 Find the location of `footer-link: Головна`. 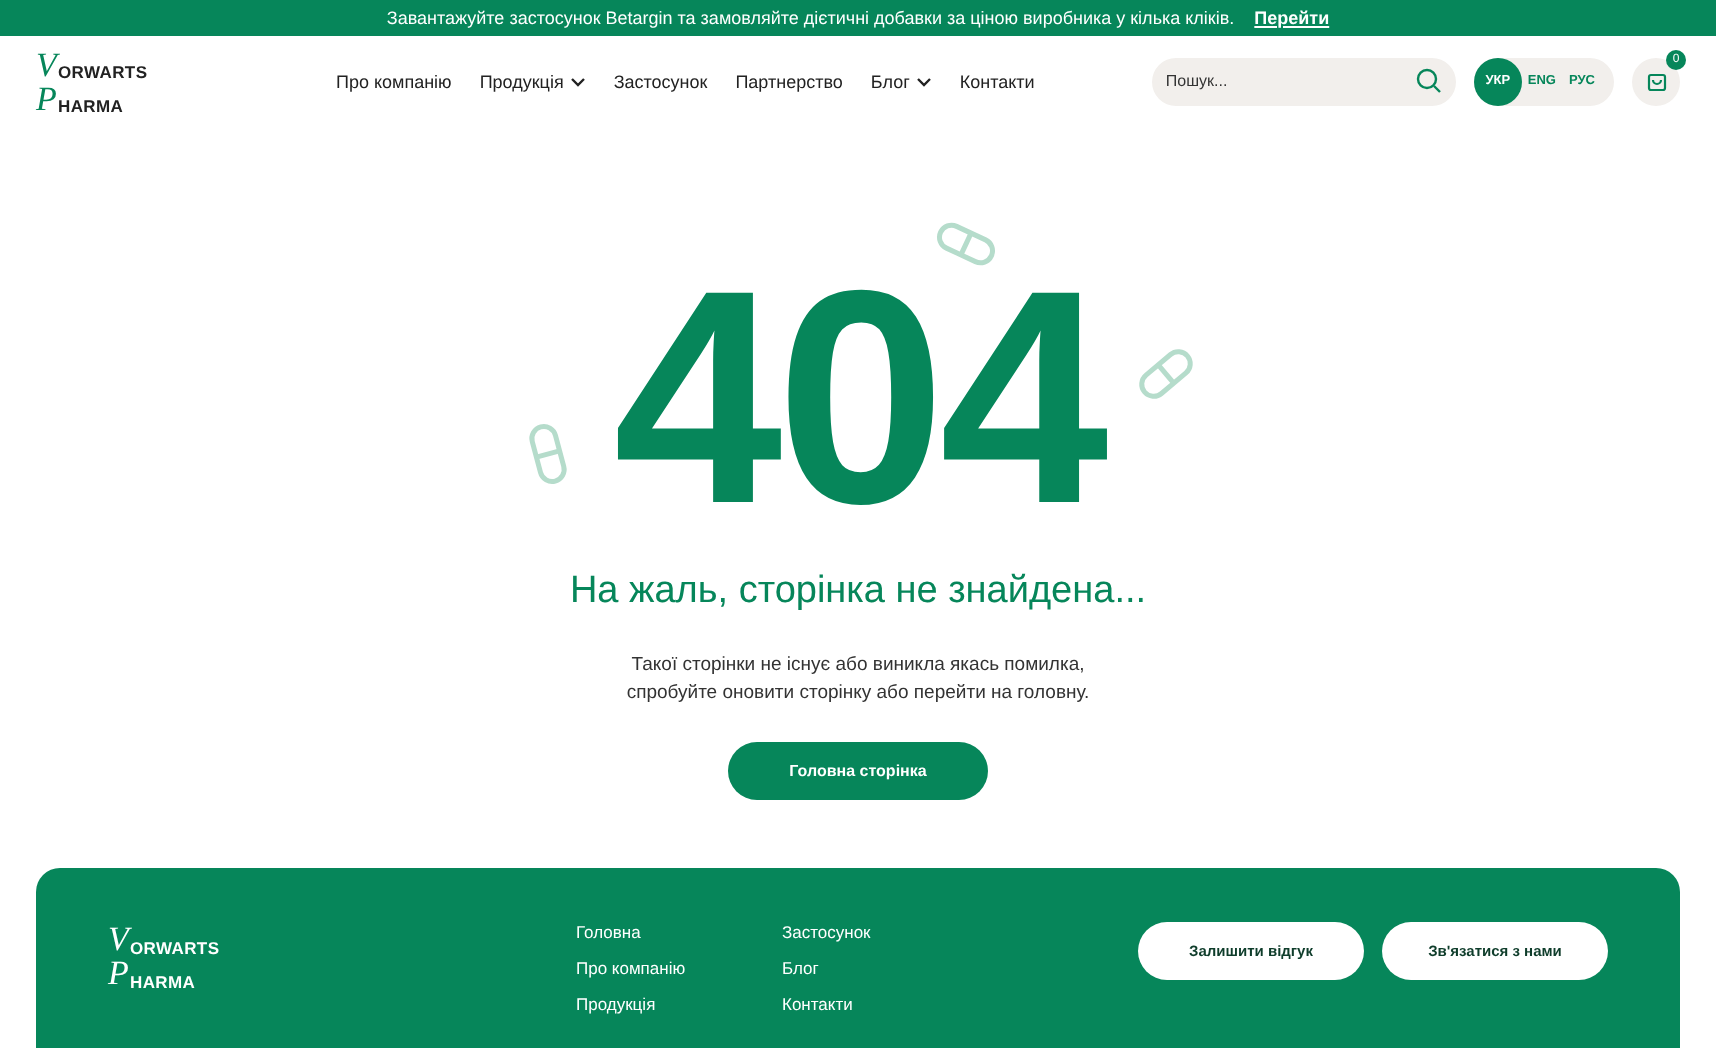

footer-link: Головна is located at coordinates (639, 933).